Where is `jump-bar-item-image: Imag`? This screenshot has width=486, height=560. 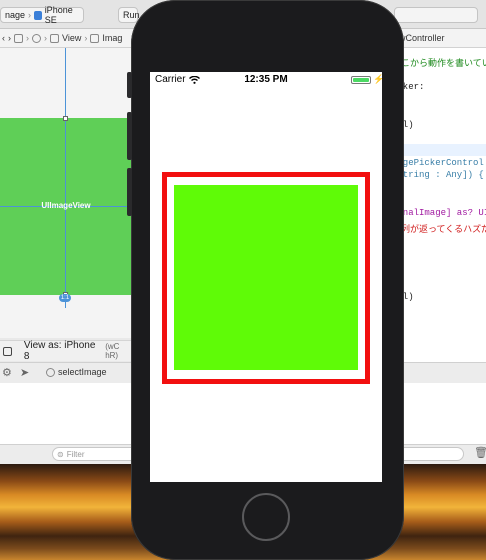
jump-bar-item-image: Imag is located at coordinates (112, 38).